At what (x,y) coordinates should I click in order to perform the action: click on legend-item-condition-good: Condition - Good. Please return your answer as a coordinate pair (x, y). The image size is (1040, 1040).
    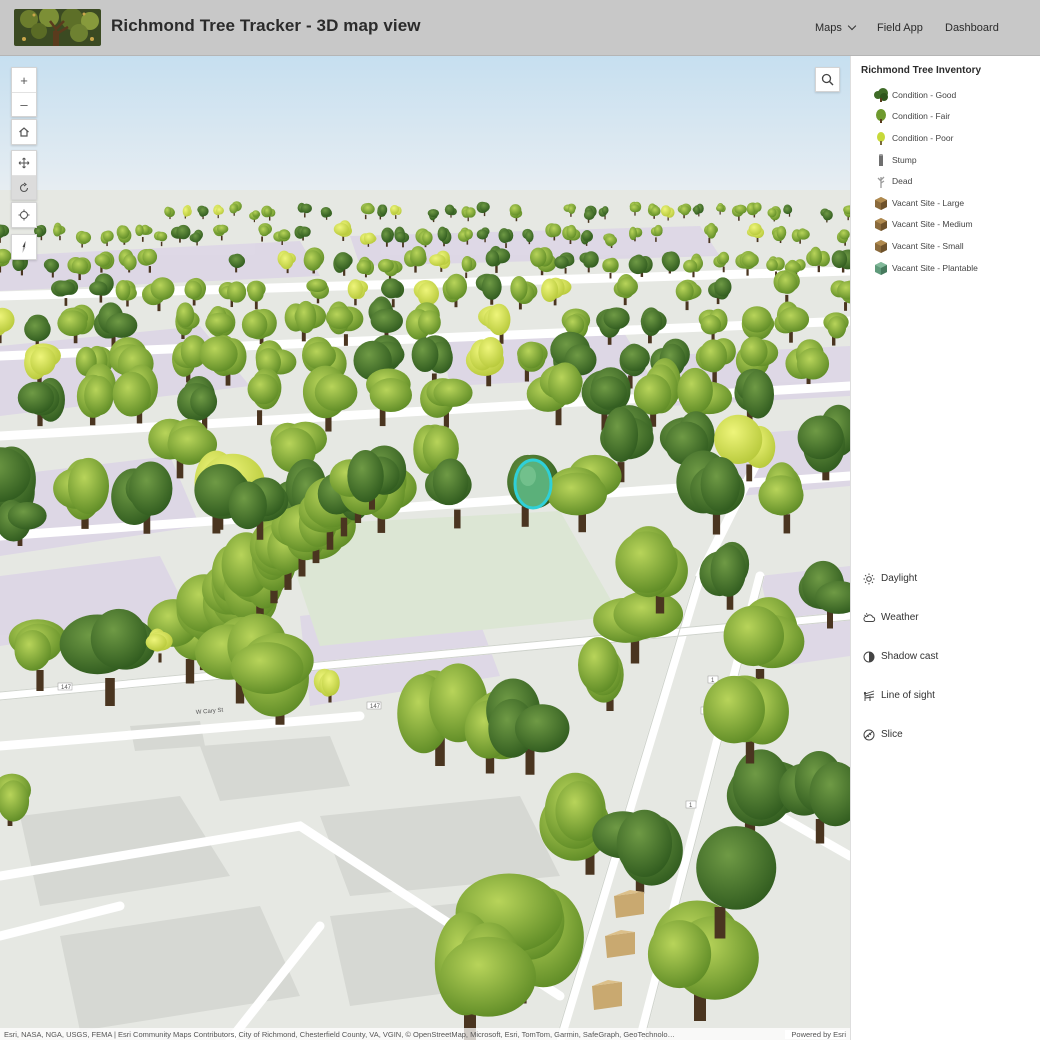
    Looking at the image, I should click on (925, 95).